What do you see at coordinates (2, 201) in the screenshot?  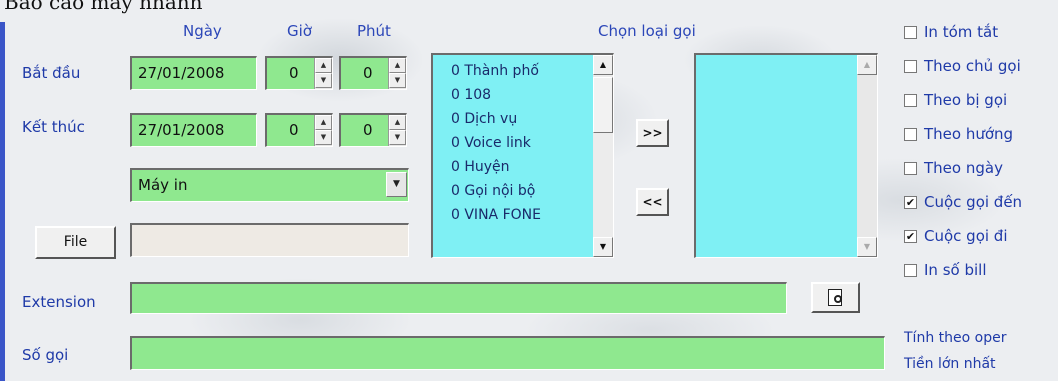 I see `window-left-border` at bounding box center [2, 201].